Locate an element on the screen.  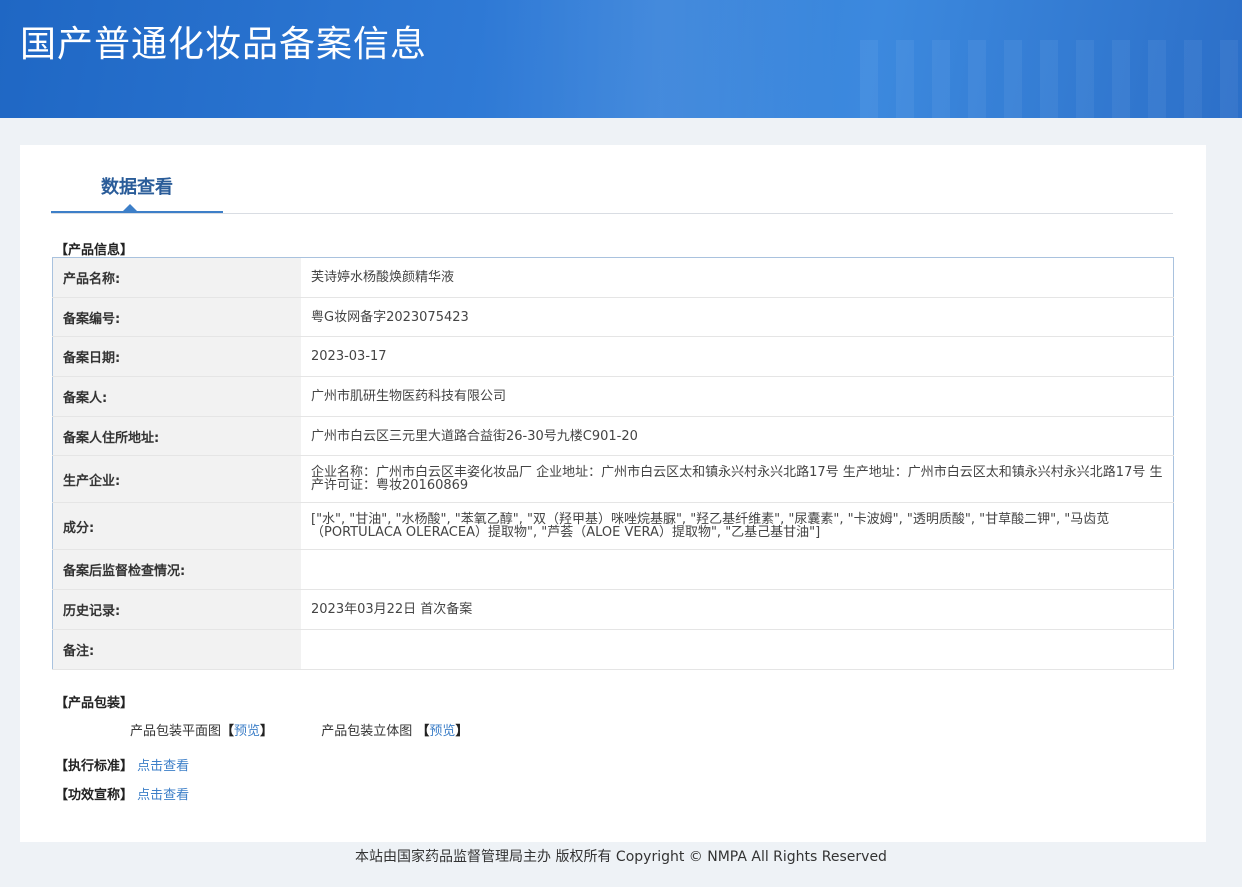
row-value: 粤G妆网备字2023075423 is located at coordinates (737, 317).